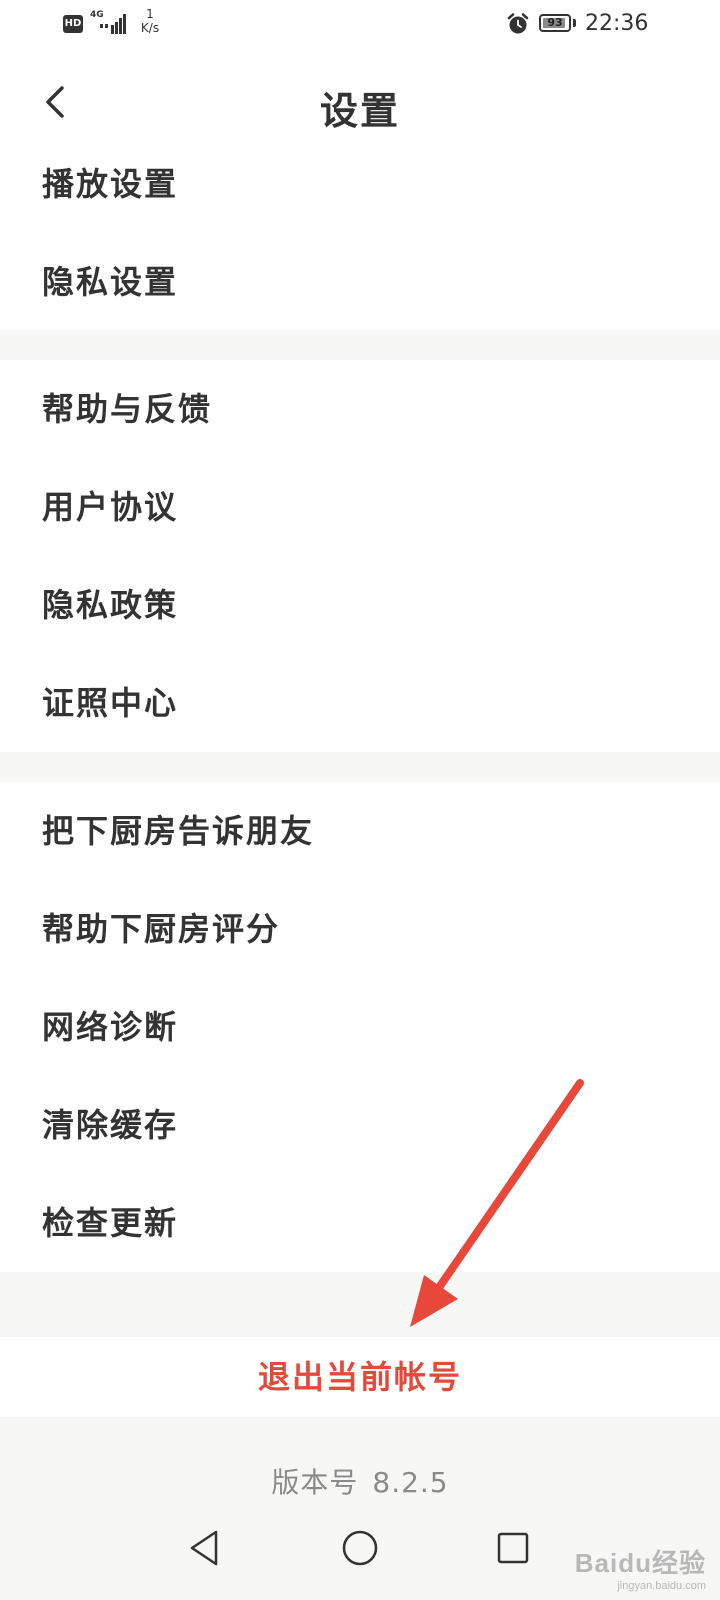  What do you see at coordinates (204, 1548) in the screenshot?
I see `triangle-back-icon` at bounding box center [204, 1548].